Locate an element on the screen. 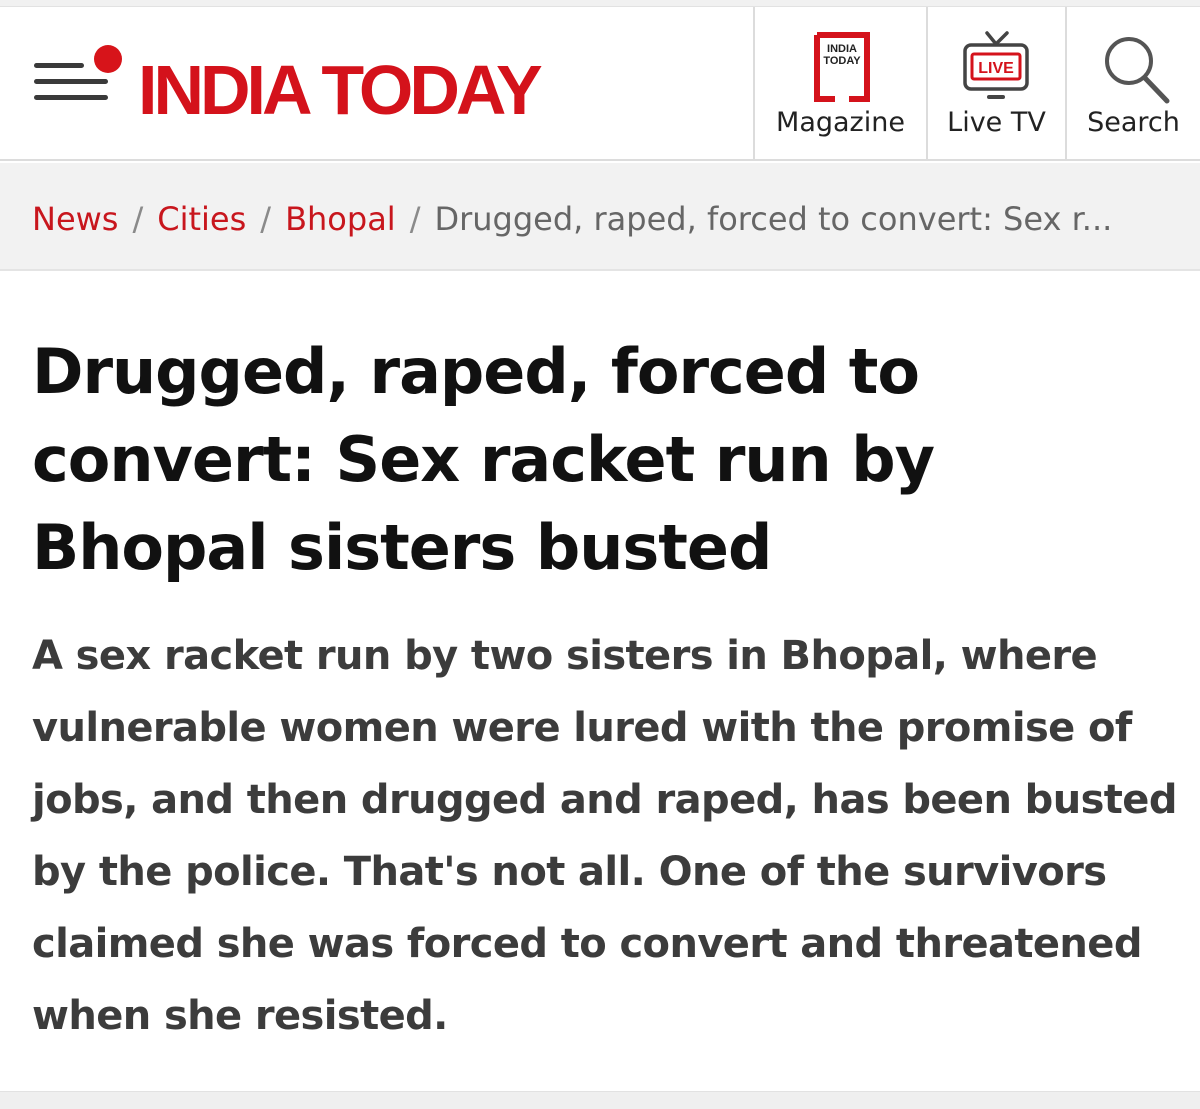 The width and height of the screenshot is (1200, 1109). notification-dot-icon is located at coordinates (108, 59).